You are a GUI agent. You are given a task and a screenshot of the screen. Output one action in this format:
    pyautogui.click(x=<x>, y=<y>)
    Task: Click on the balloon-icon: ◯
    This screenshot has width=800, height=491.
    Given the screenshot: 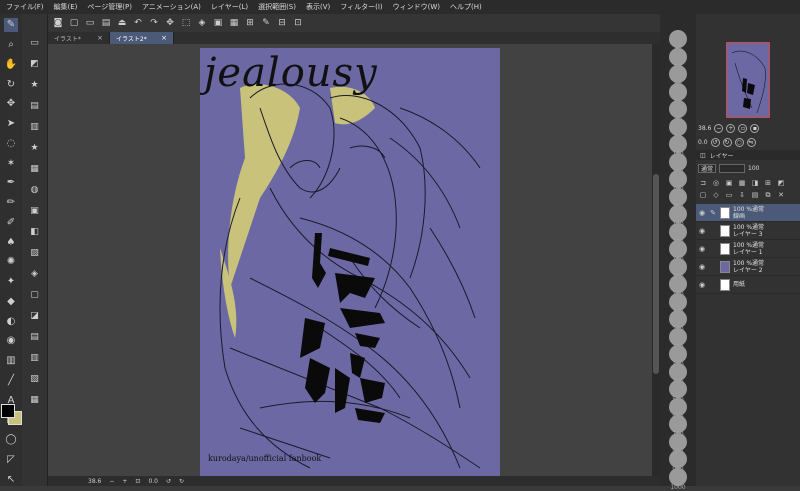 What is the action you would take?
    pyautogui.click(x=11, y=440)
    